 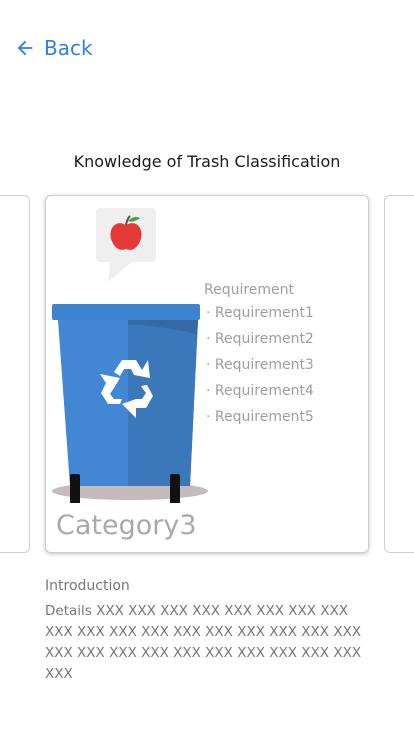 I want to click on previous-card, so click(x=15, y=374).